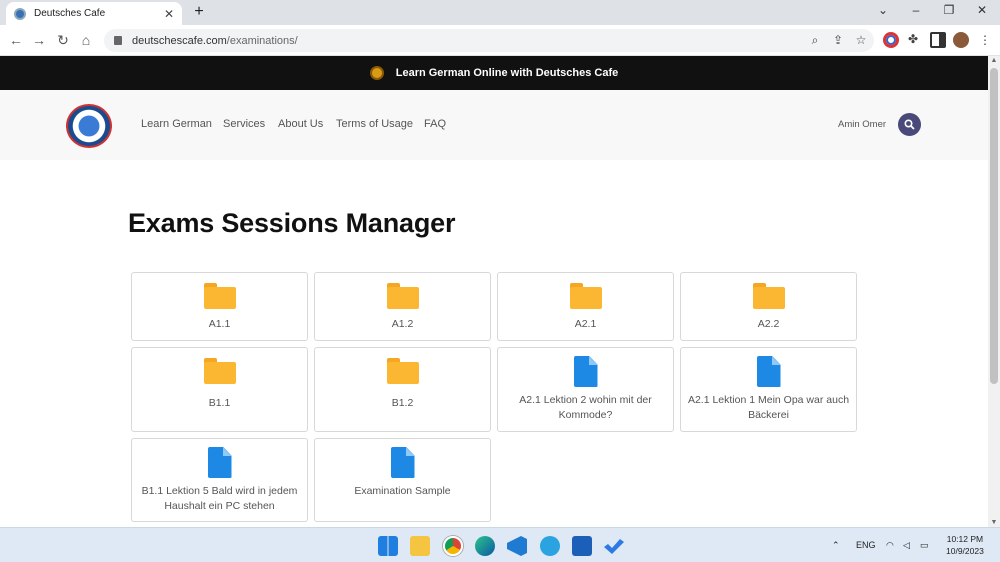  What do you see at coordinates (916, 10) in the screenshot?
I see `minimize-icon: –` at bounding box center [916, 10].